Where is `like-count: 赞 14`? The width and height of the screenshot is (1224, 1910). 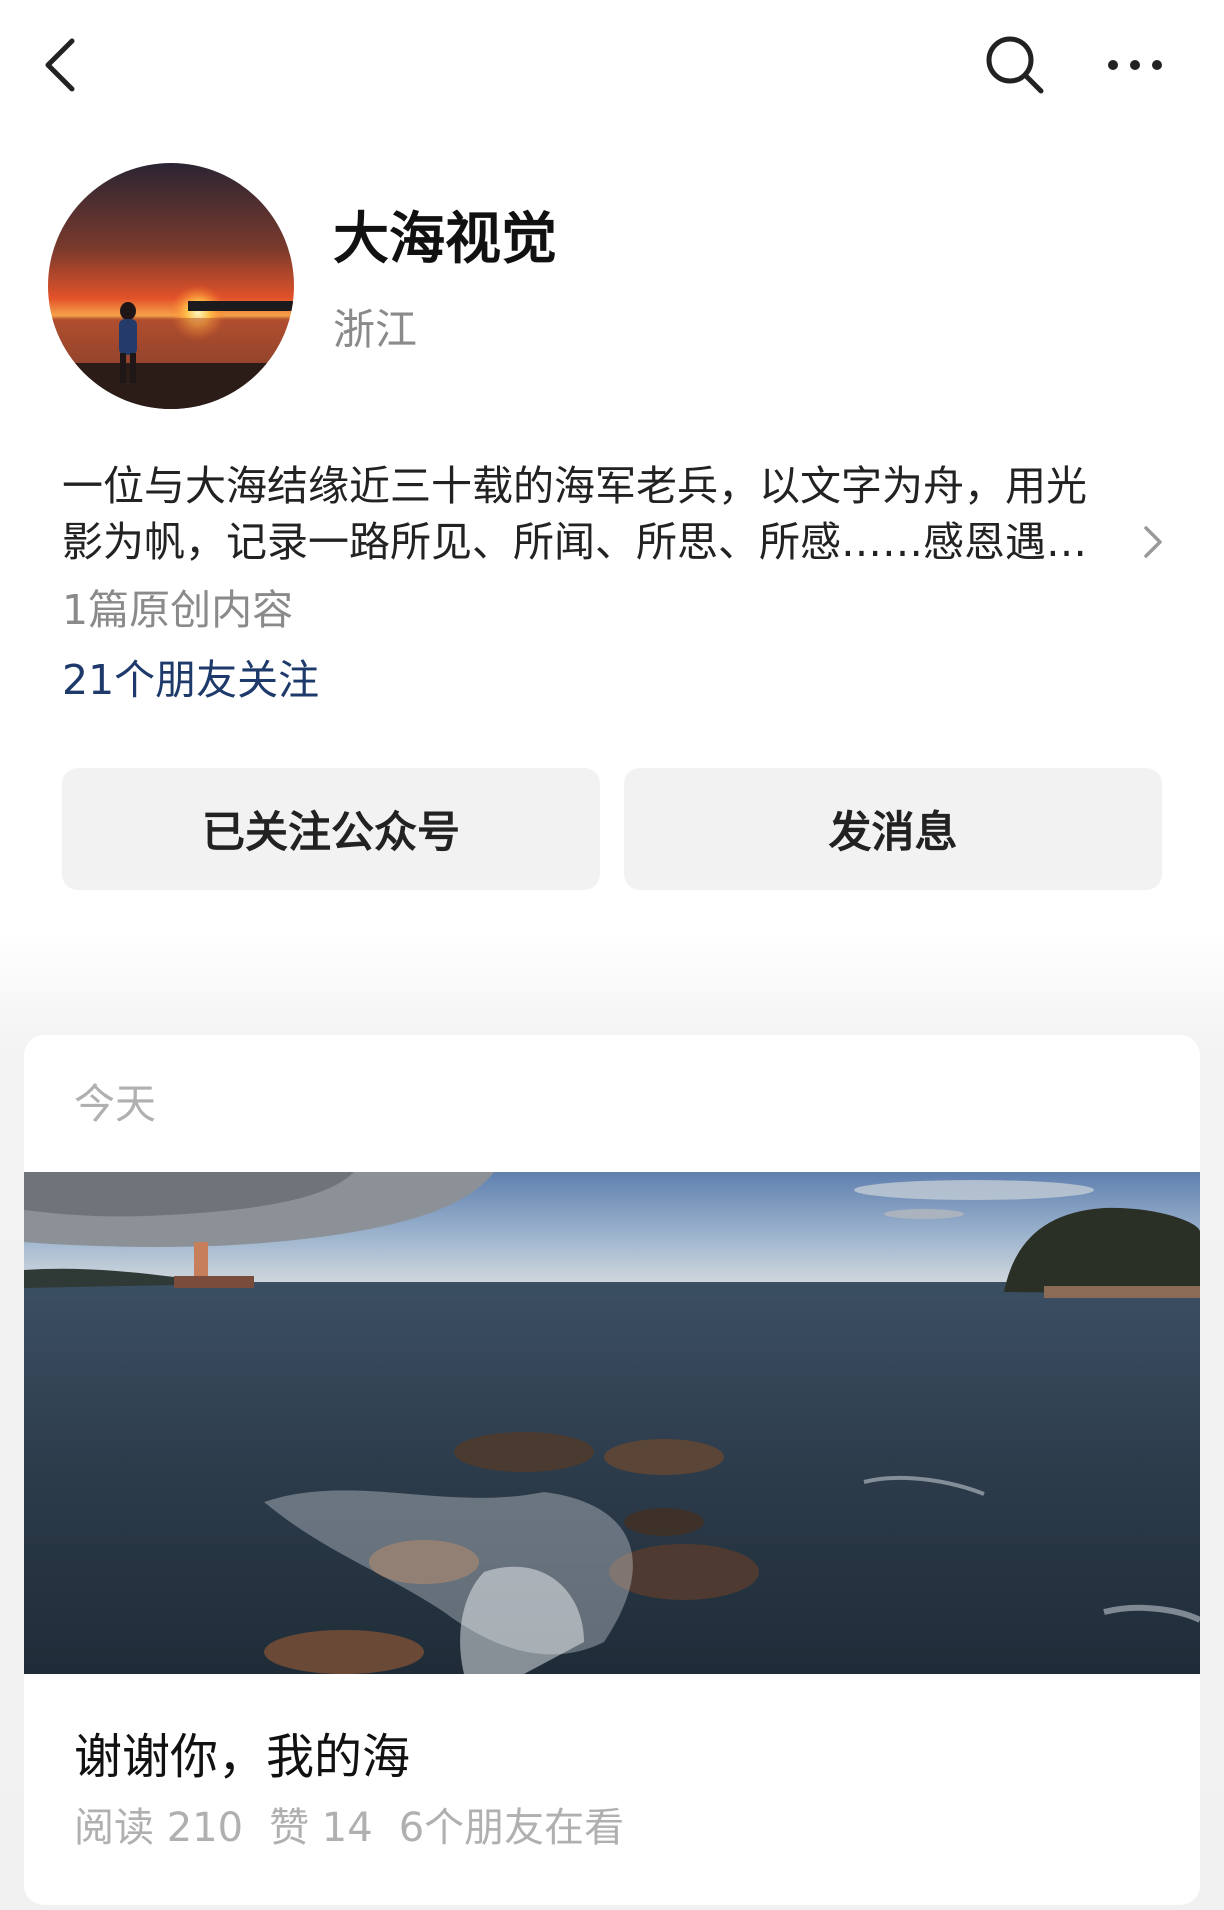
like-count: 赞 14 is located at coordinates (321, 1828).